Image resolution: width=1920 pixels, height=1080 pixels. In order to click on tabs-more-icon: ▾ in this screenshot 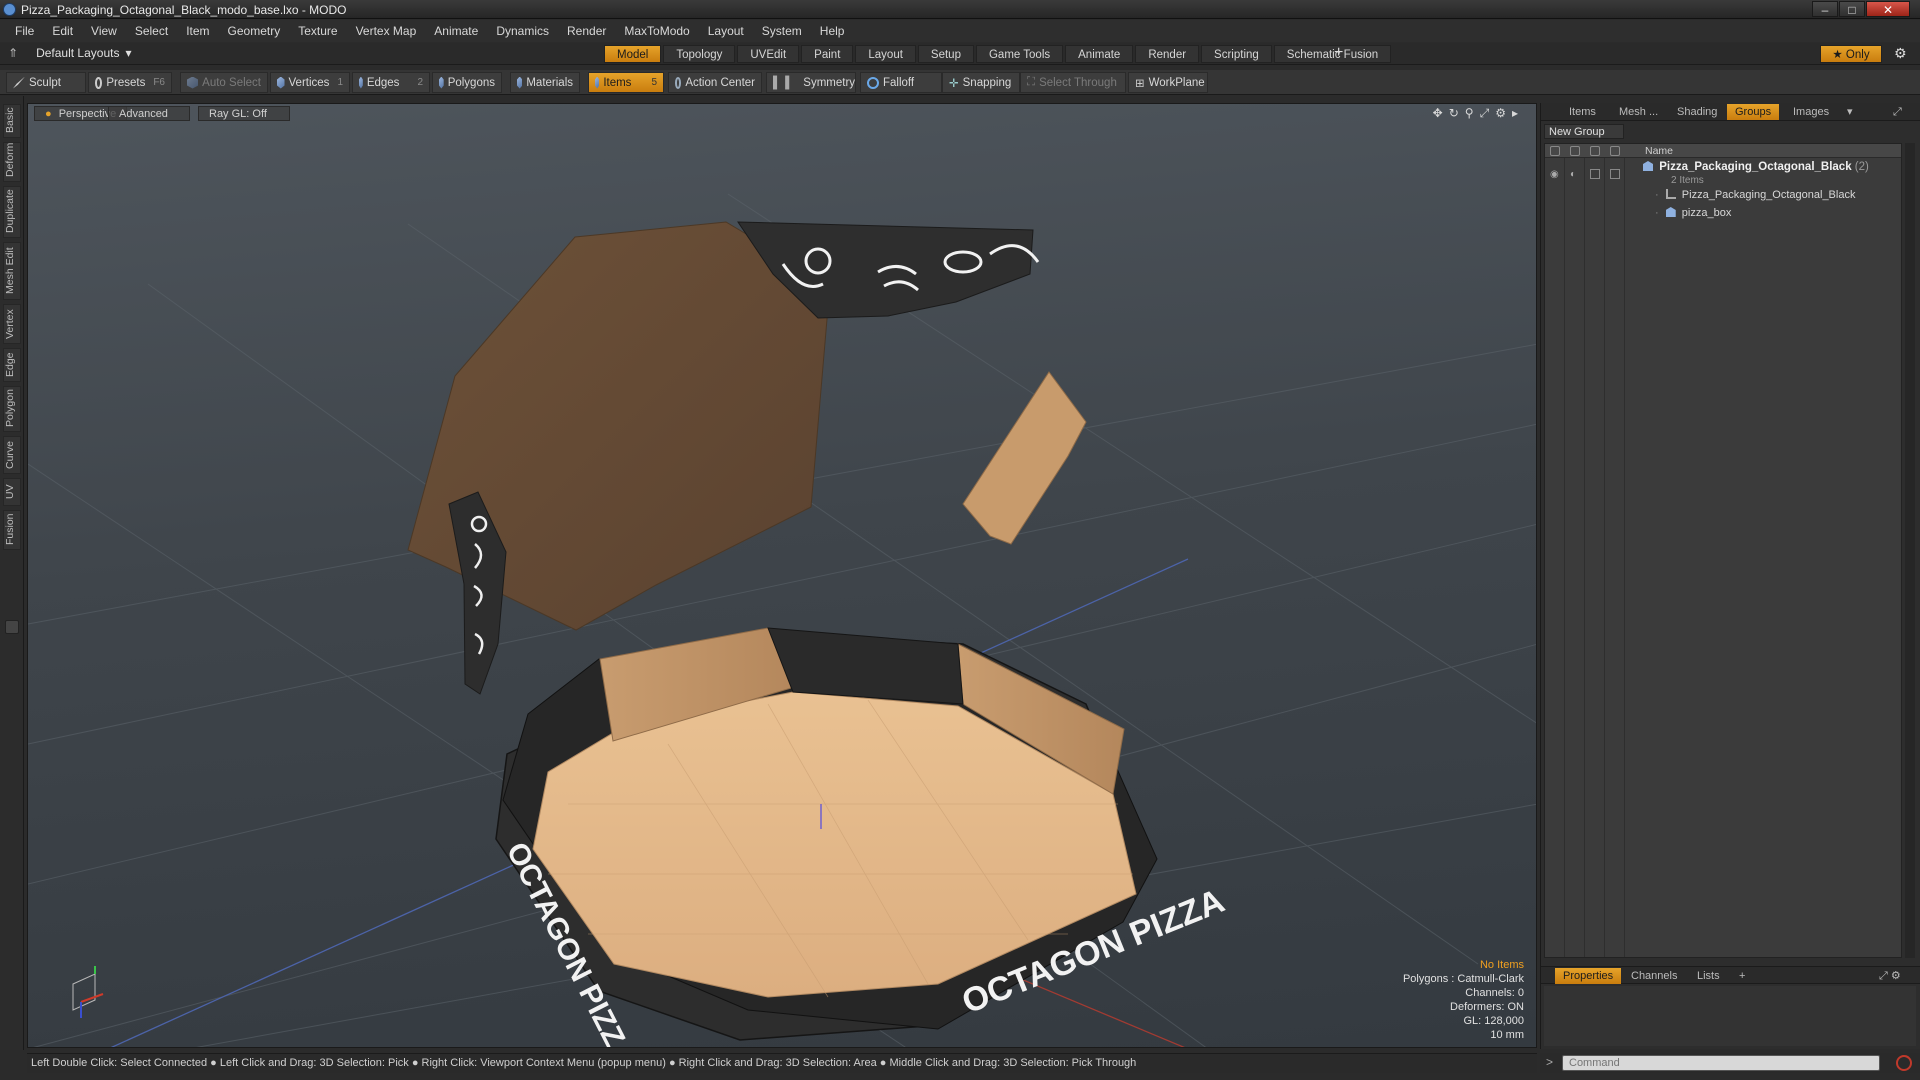, I will do `click(1850, 112)`.